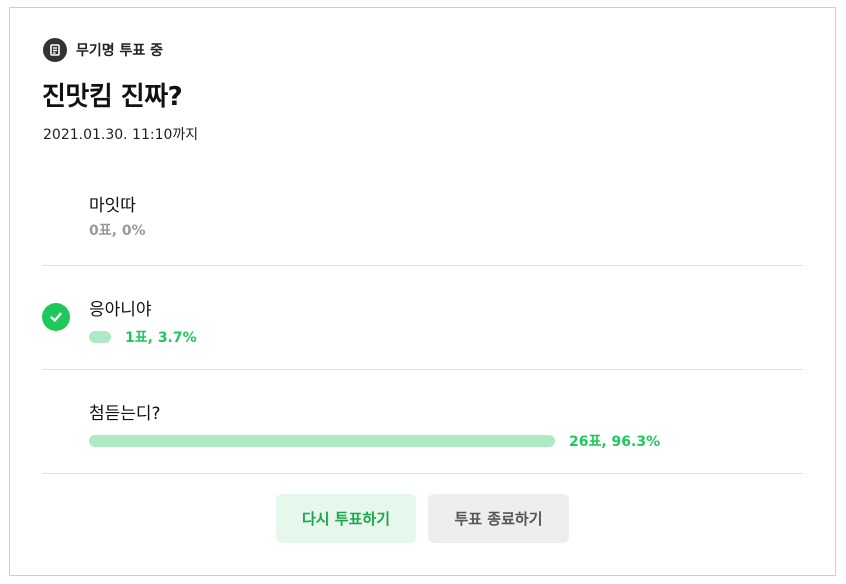  I want to click on option-result: 26표, 96.3%, so click(374, 441).